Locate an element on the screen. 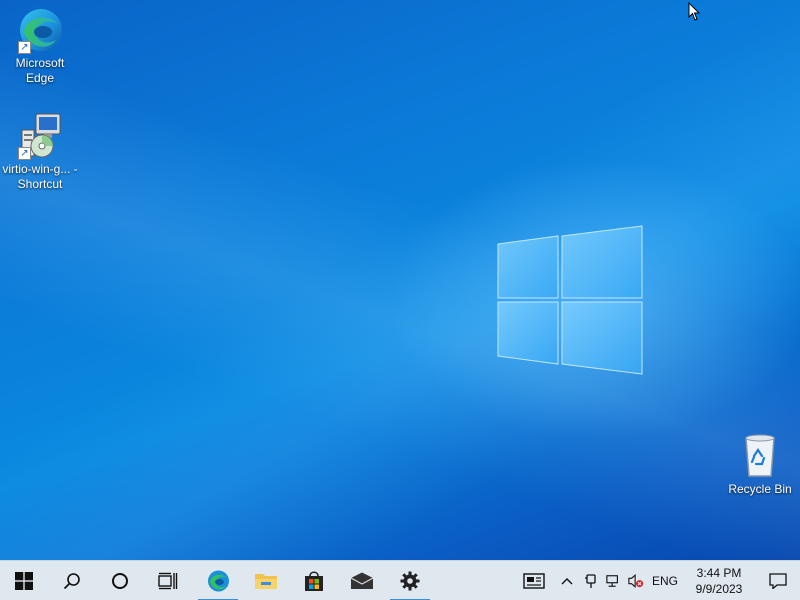 The width and height of the screenshot is (800, 600). task-view-icon is located at coordinates (168, 580).